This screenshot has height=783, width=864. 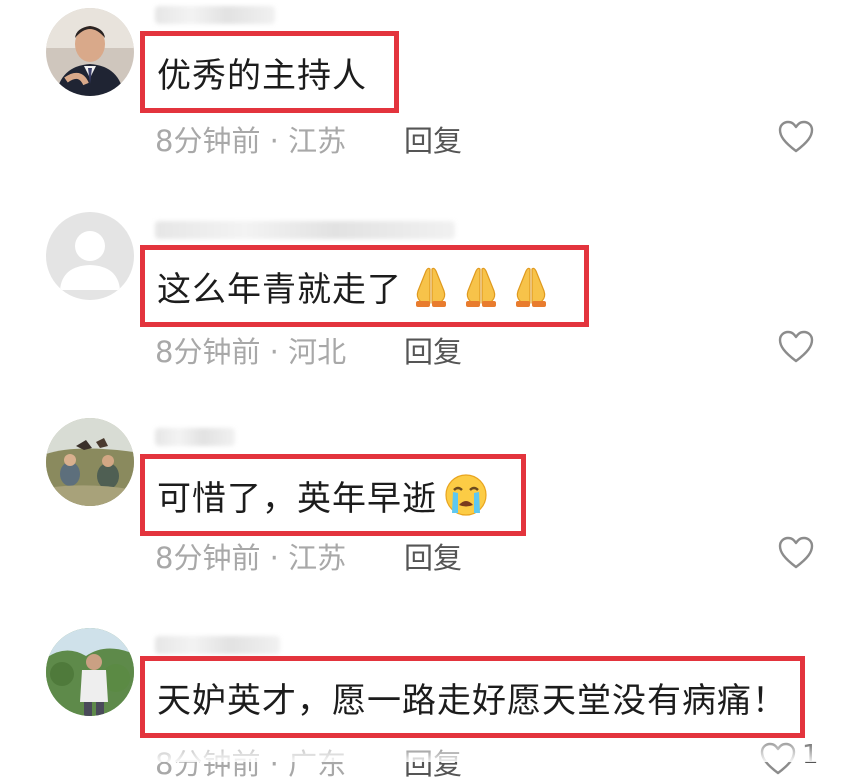 I want to click on comment-text: 可惜了，英年早逝, so click(x=297, y=498).